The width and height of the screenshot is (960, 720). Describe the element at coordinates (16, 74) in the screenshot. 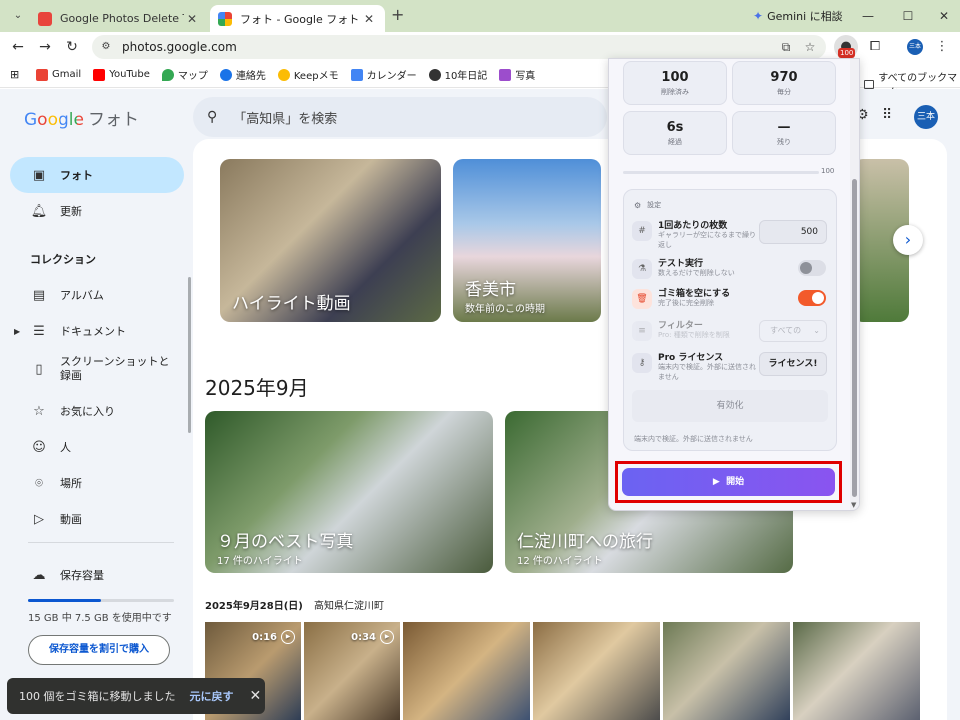

I see `apps-grid-icon: ⊞` at that location.